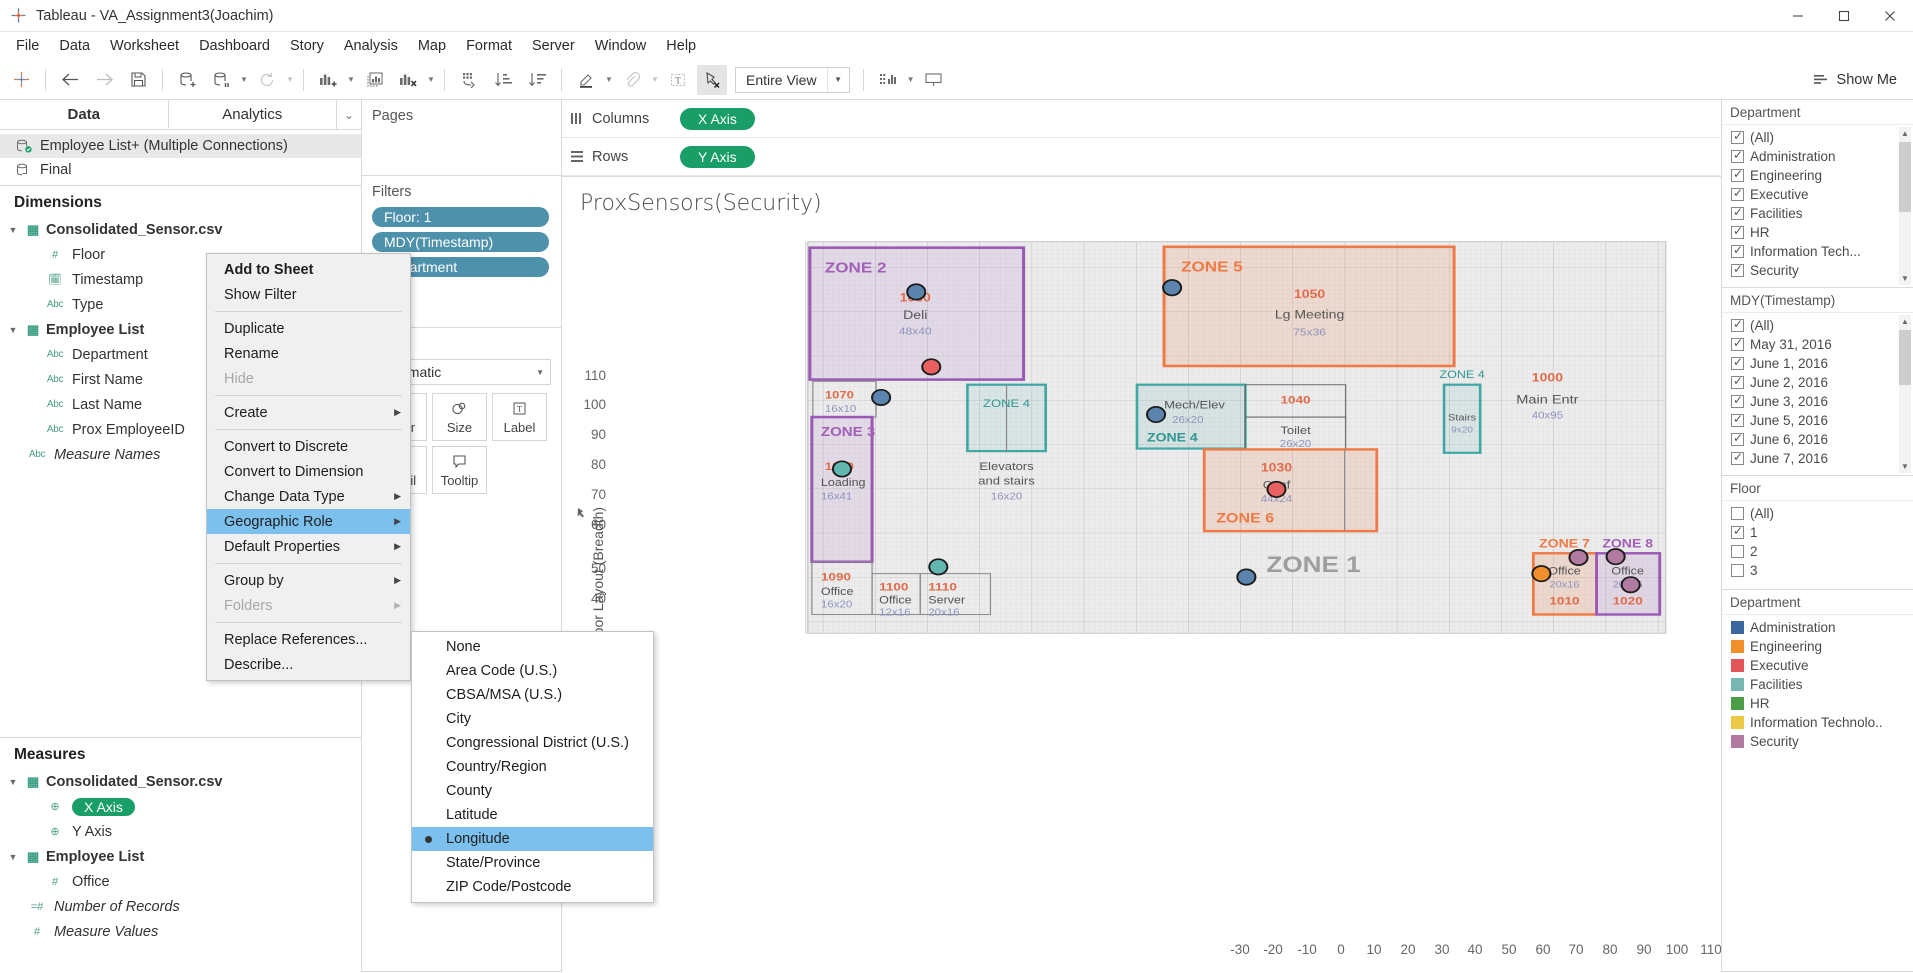 This screenshot has width=1913, height=973. What do you see at coordinates (681, 46) in the screenshot?
I see `menu-help: Help` at bounding box center [681, 46].